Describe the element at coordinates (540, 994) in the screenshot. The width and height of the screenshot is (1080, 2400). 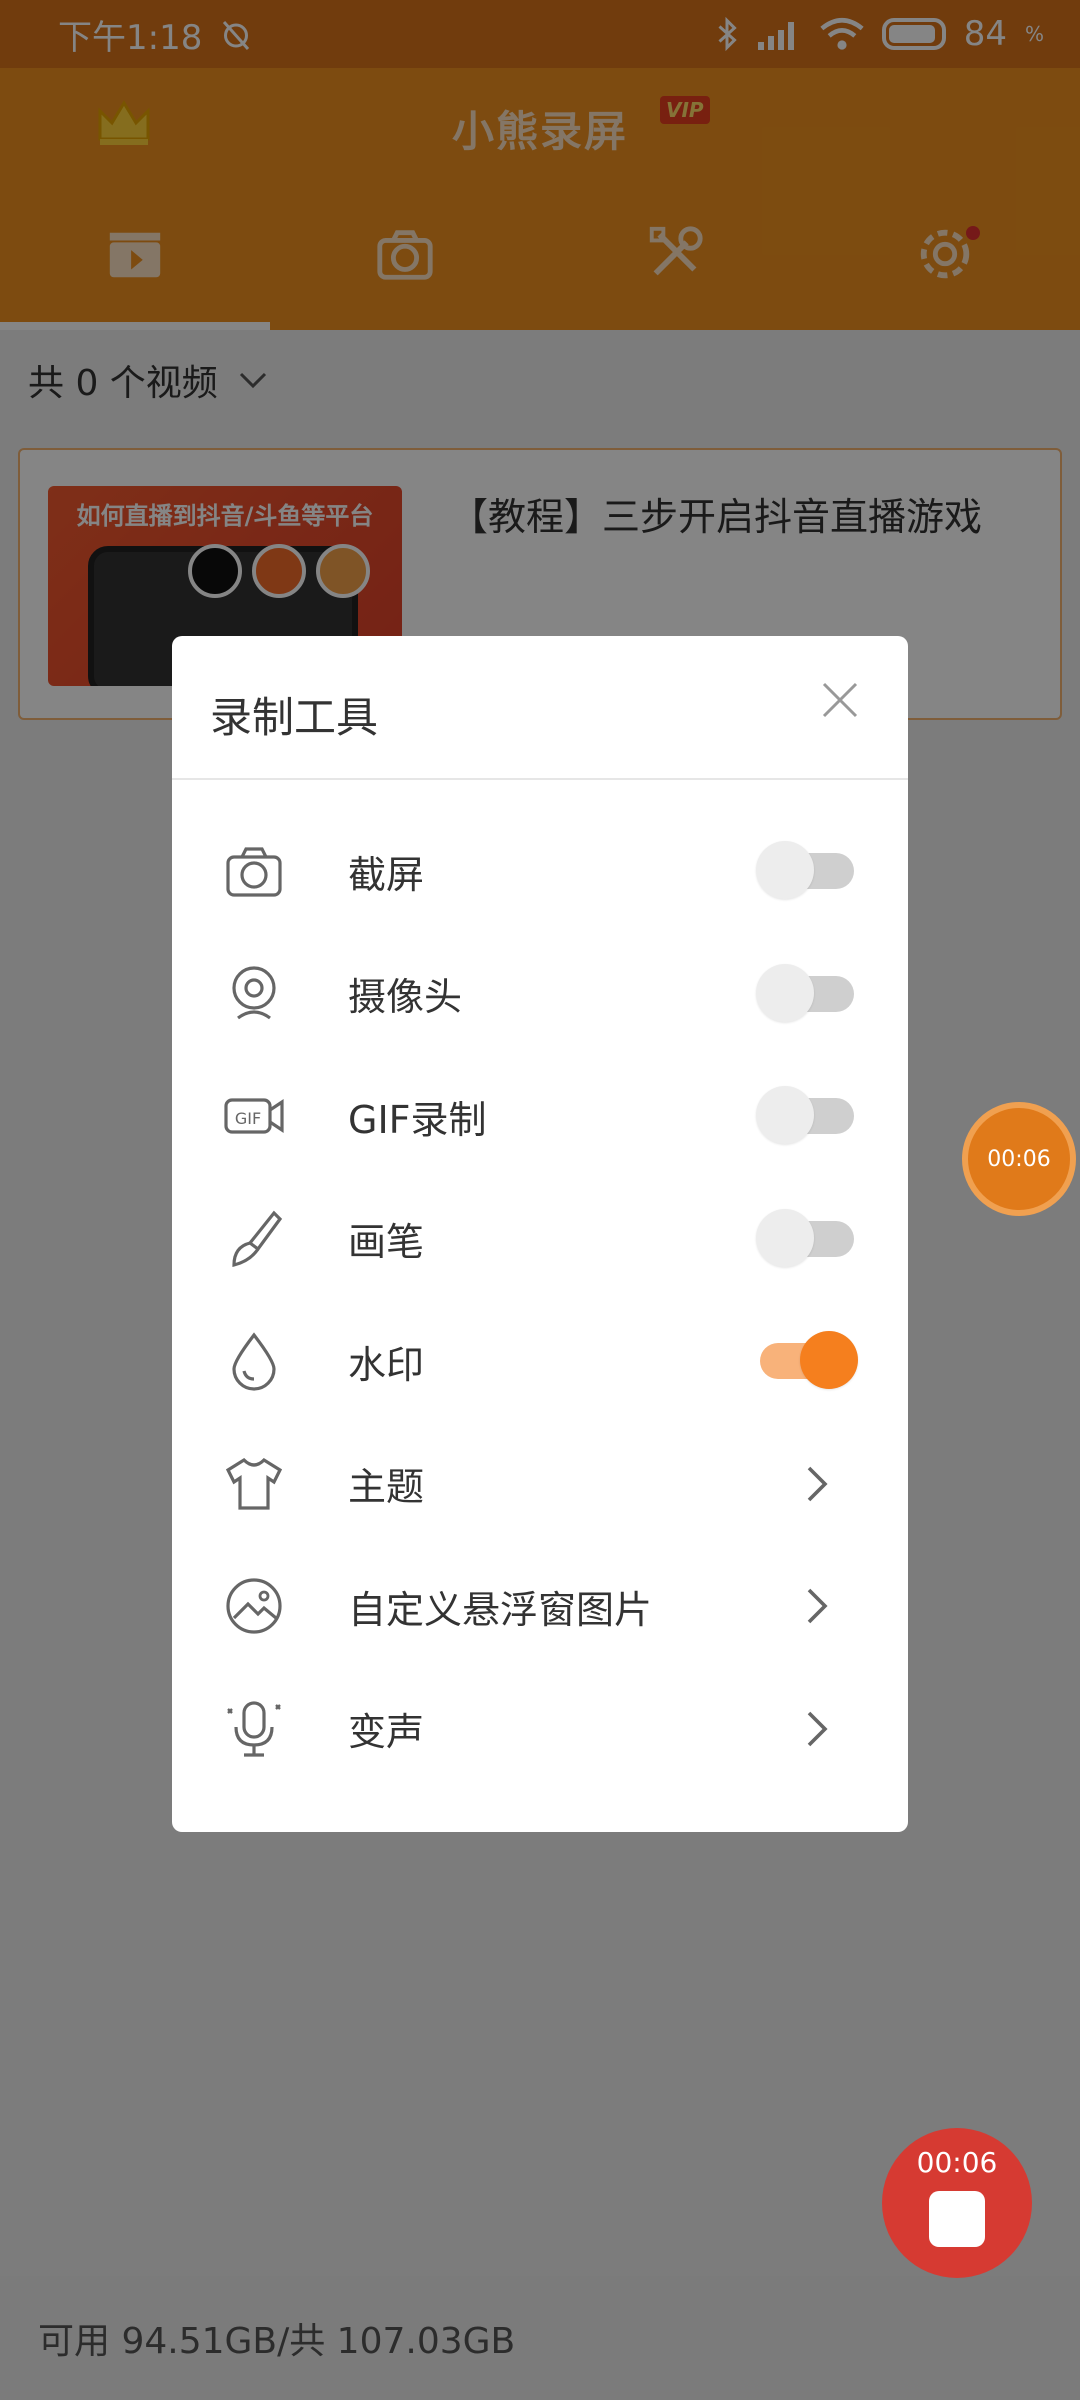
I see `tool-camera: 摄像头` at that location.